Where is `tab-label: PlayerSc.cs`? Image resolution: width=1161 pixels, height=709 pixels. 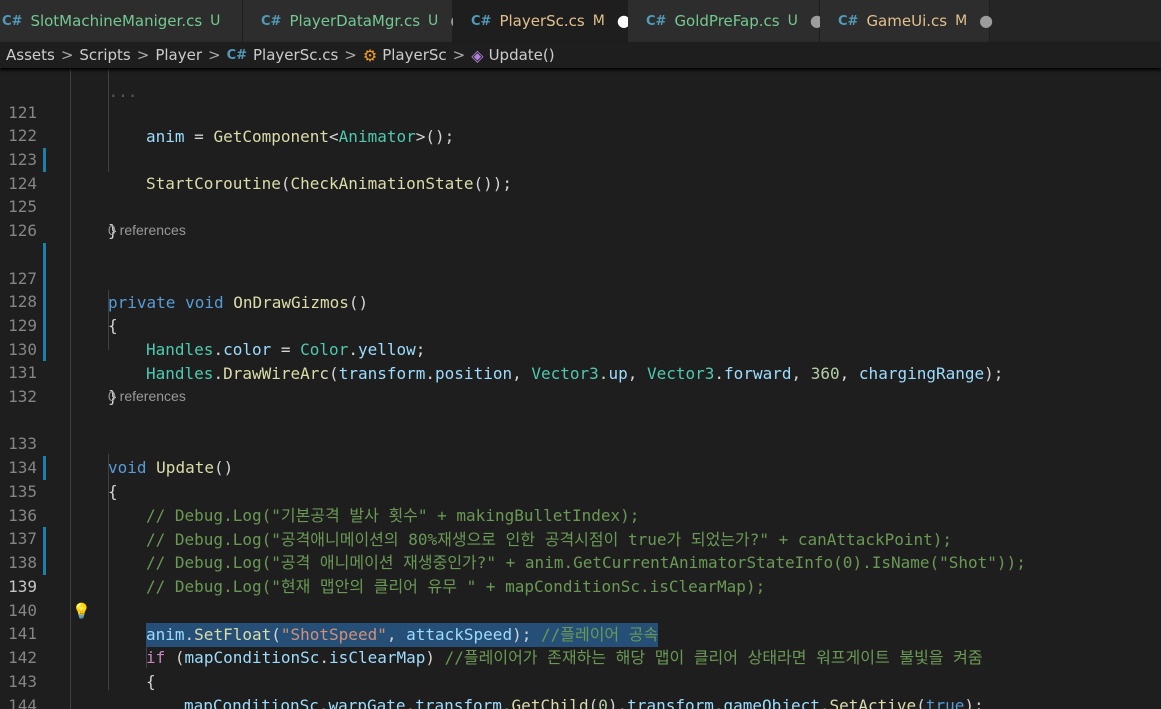 tab-label: PlayerSc.cs is located at coordinates (542, 21).